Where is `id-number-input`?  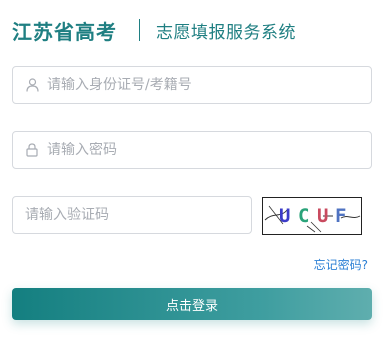 id-number-input is located at coordinates (197, 85).